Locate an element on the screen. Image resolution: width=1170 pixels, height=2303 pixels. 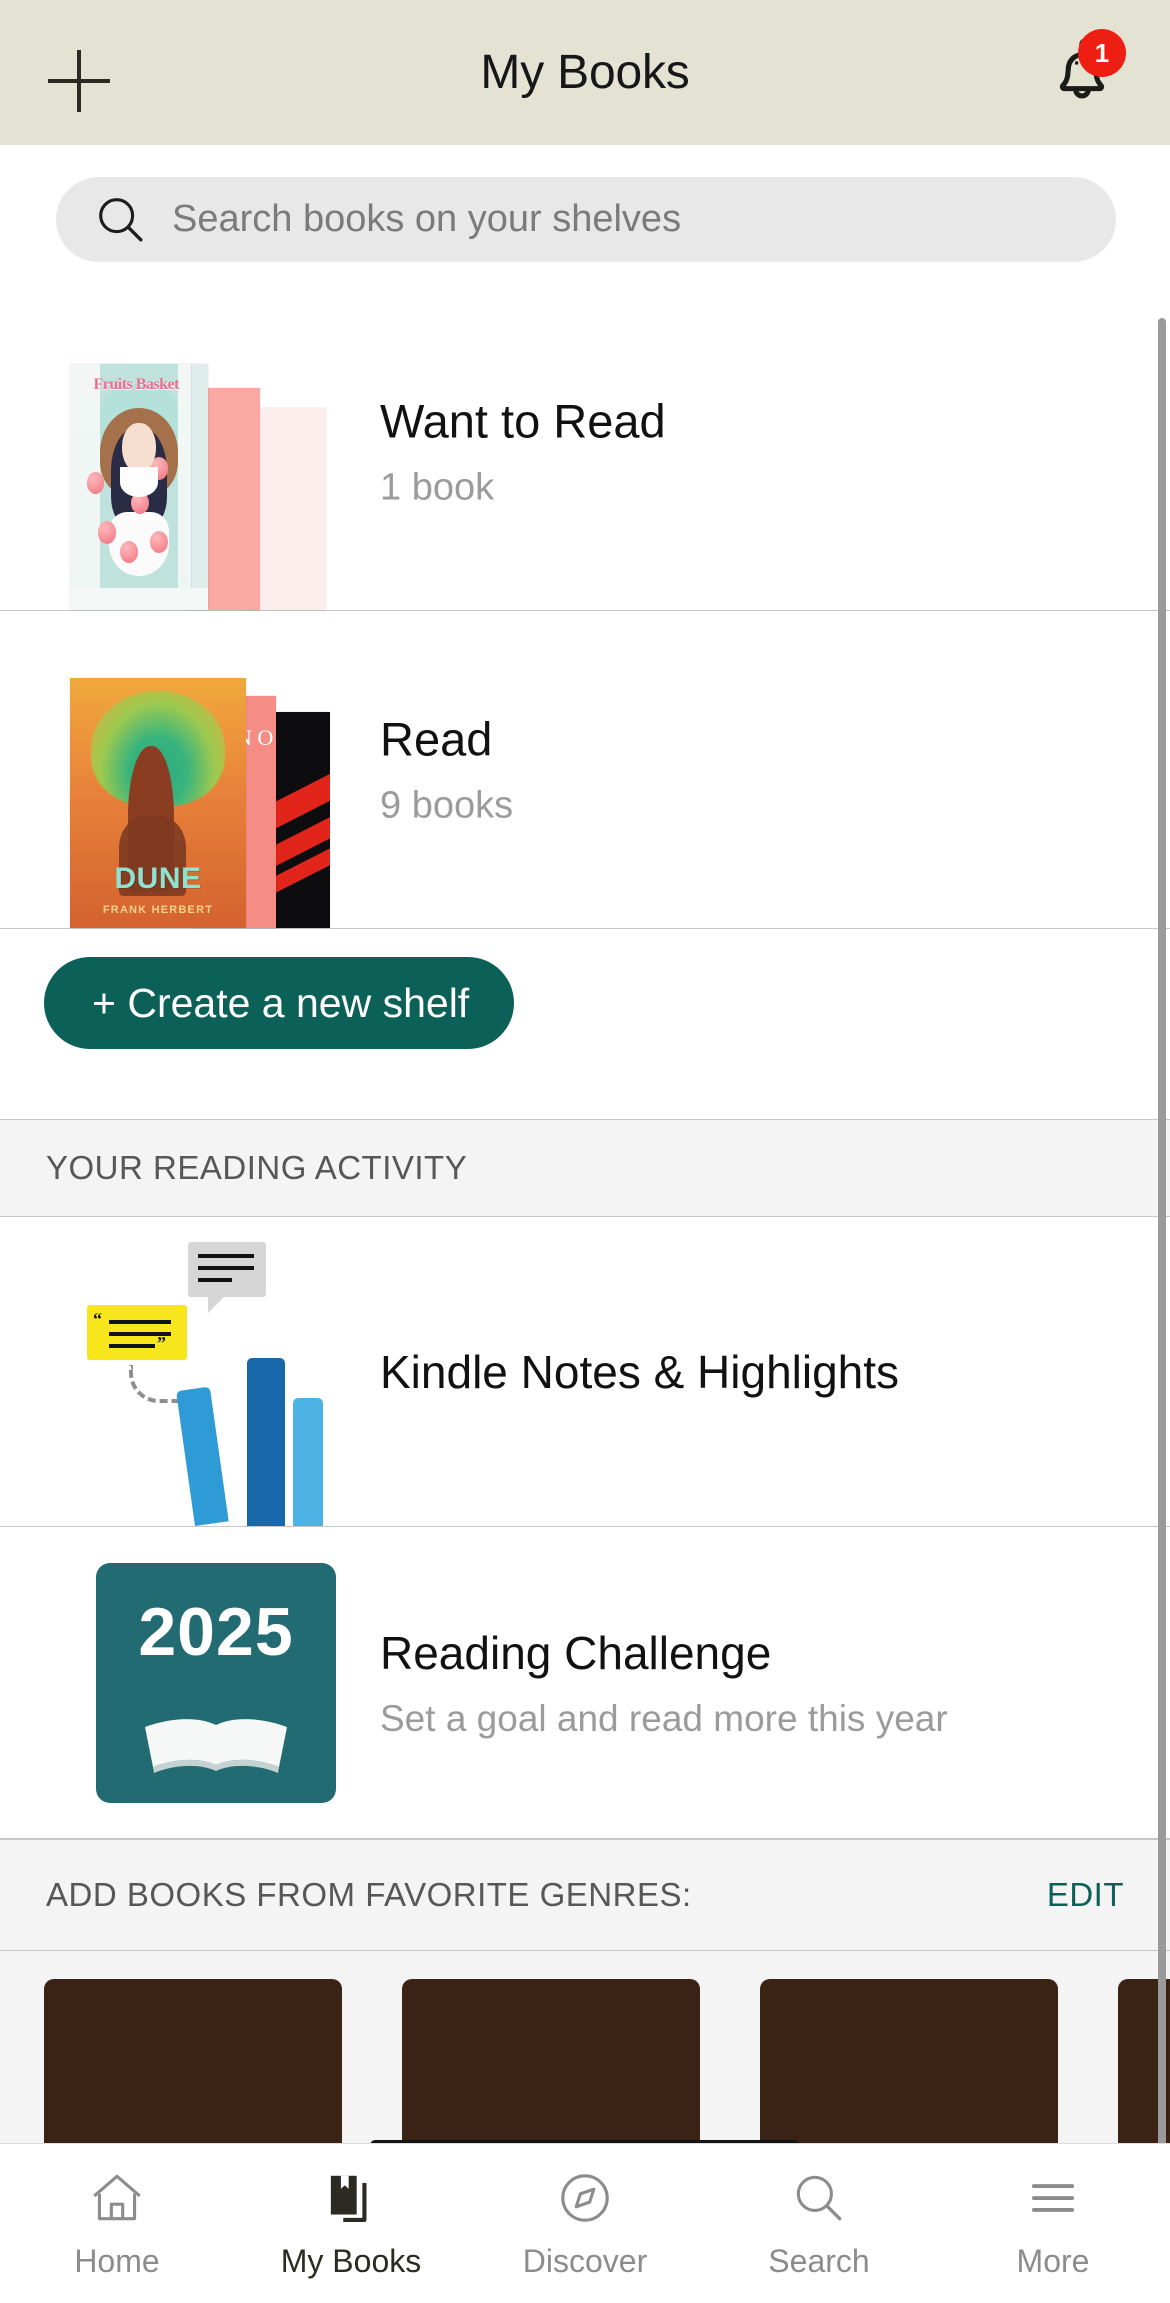
highlight-note-icon: “ ” is located at coordinates (137, 1332).